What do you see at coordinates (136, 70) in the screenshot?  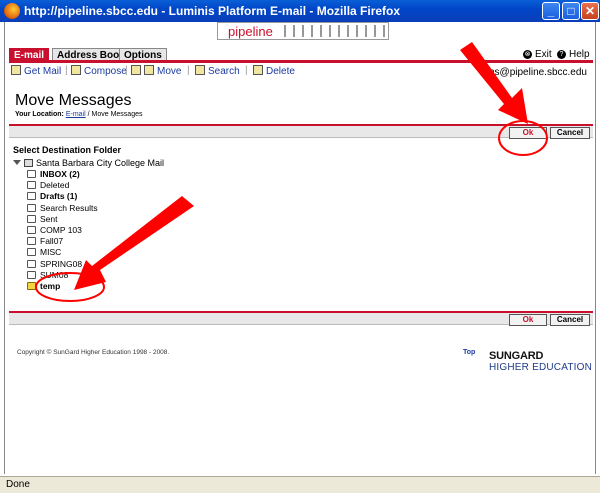 I see `move-icon` at bounding box center [136, 70].